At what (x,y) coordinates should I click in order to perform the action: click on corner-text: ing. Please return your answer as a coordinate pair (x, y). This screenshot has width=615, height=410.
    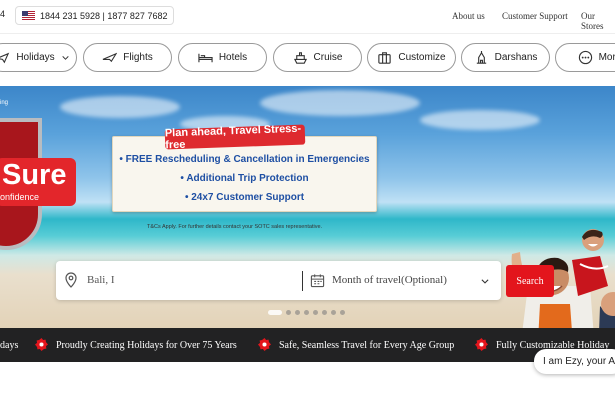
    Looking at the image, I should click on (4, 103).